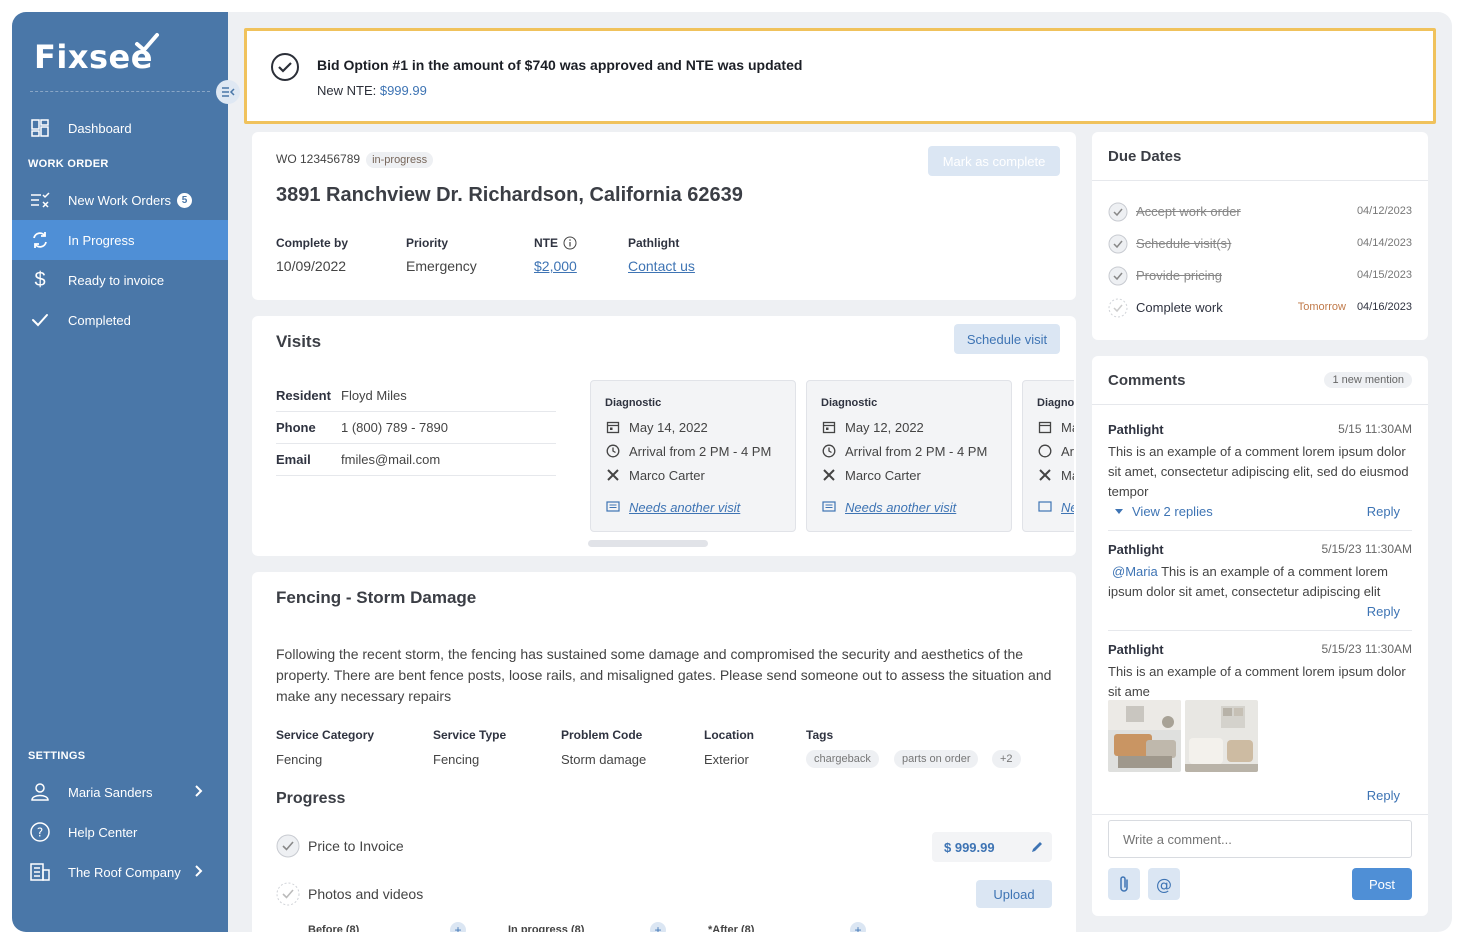  I want to click on service-category-label: Service Category, so click(325, 735).